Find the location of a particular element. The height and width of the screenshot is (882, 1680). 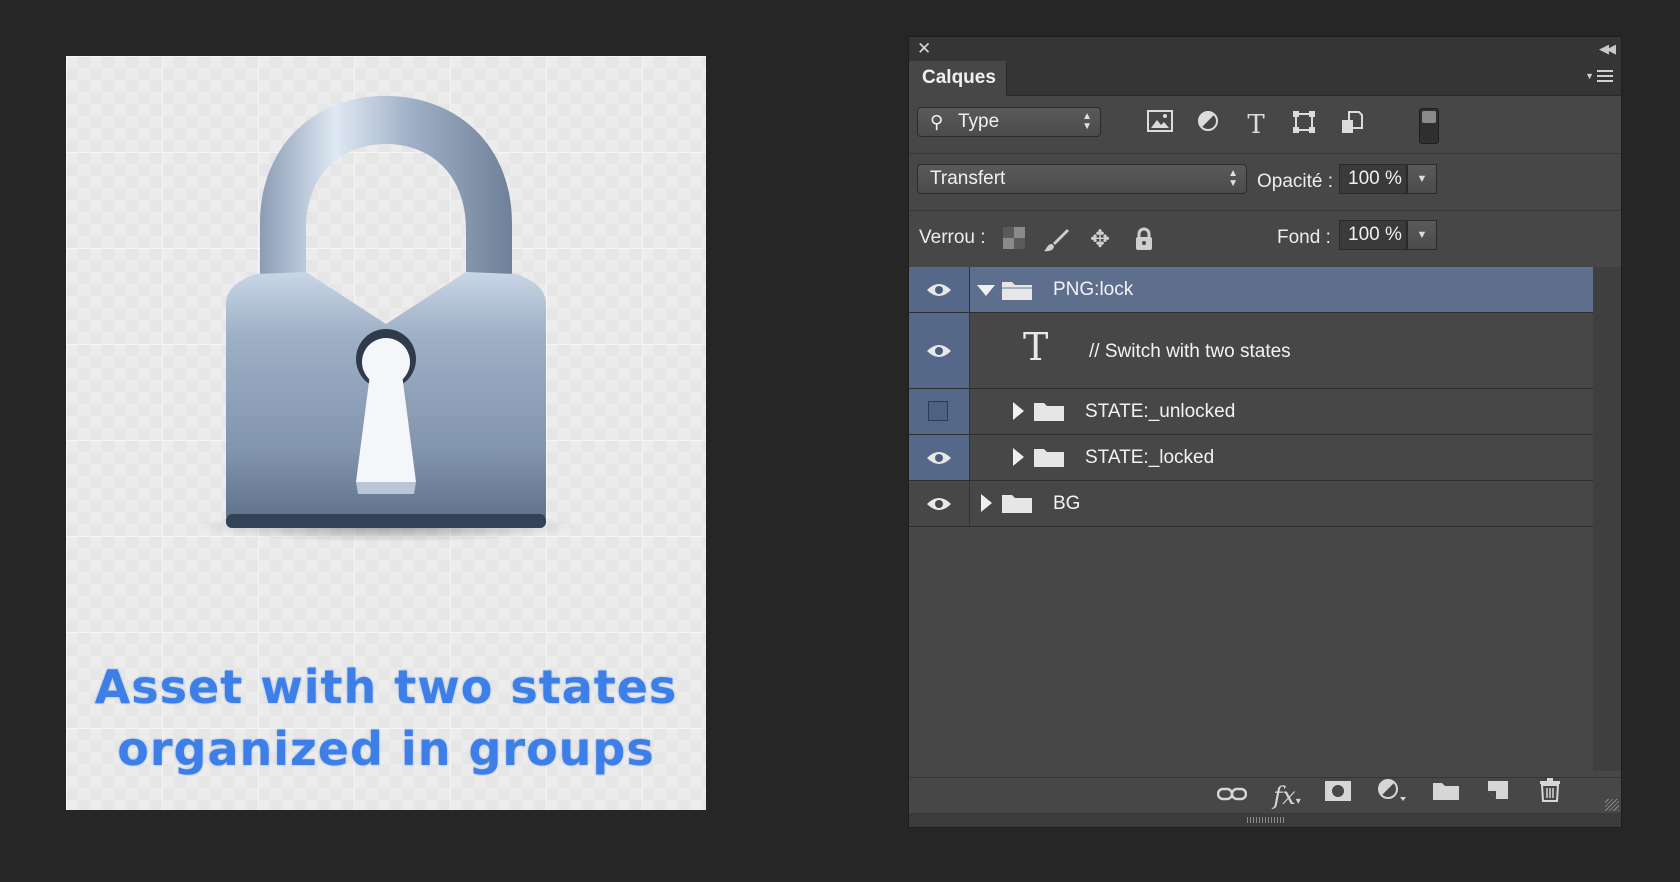

search-icon: ⚲ is located at coordinates (937, 122).